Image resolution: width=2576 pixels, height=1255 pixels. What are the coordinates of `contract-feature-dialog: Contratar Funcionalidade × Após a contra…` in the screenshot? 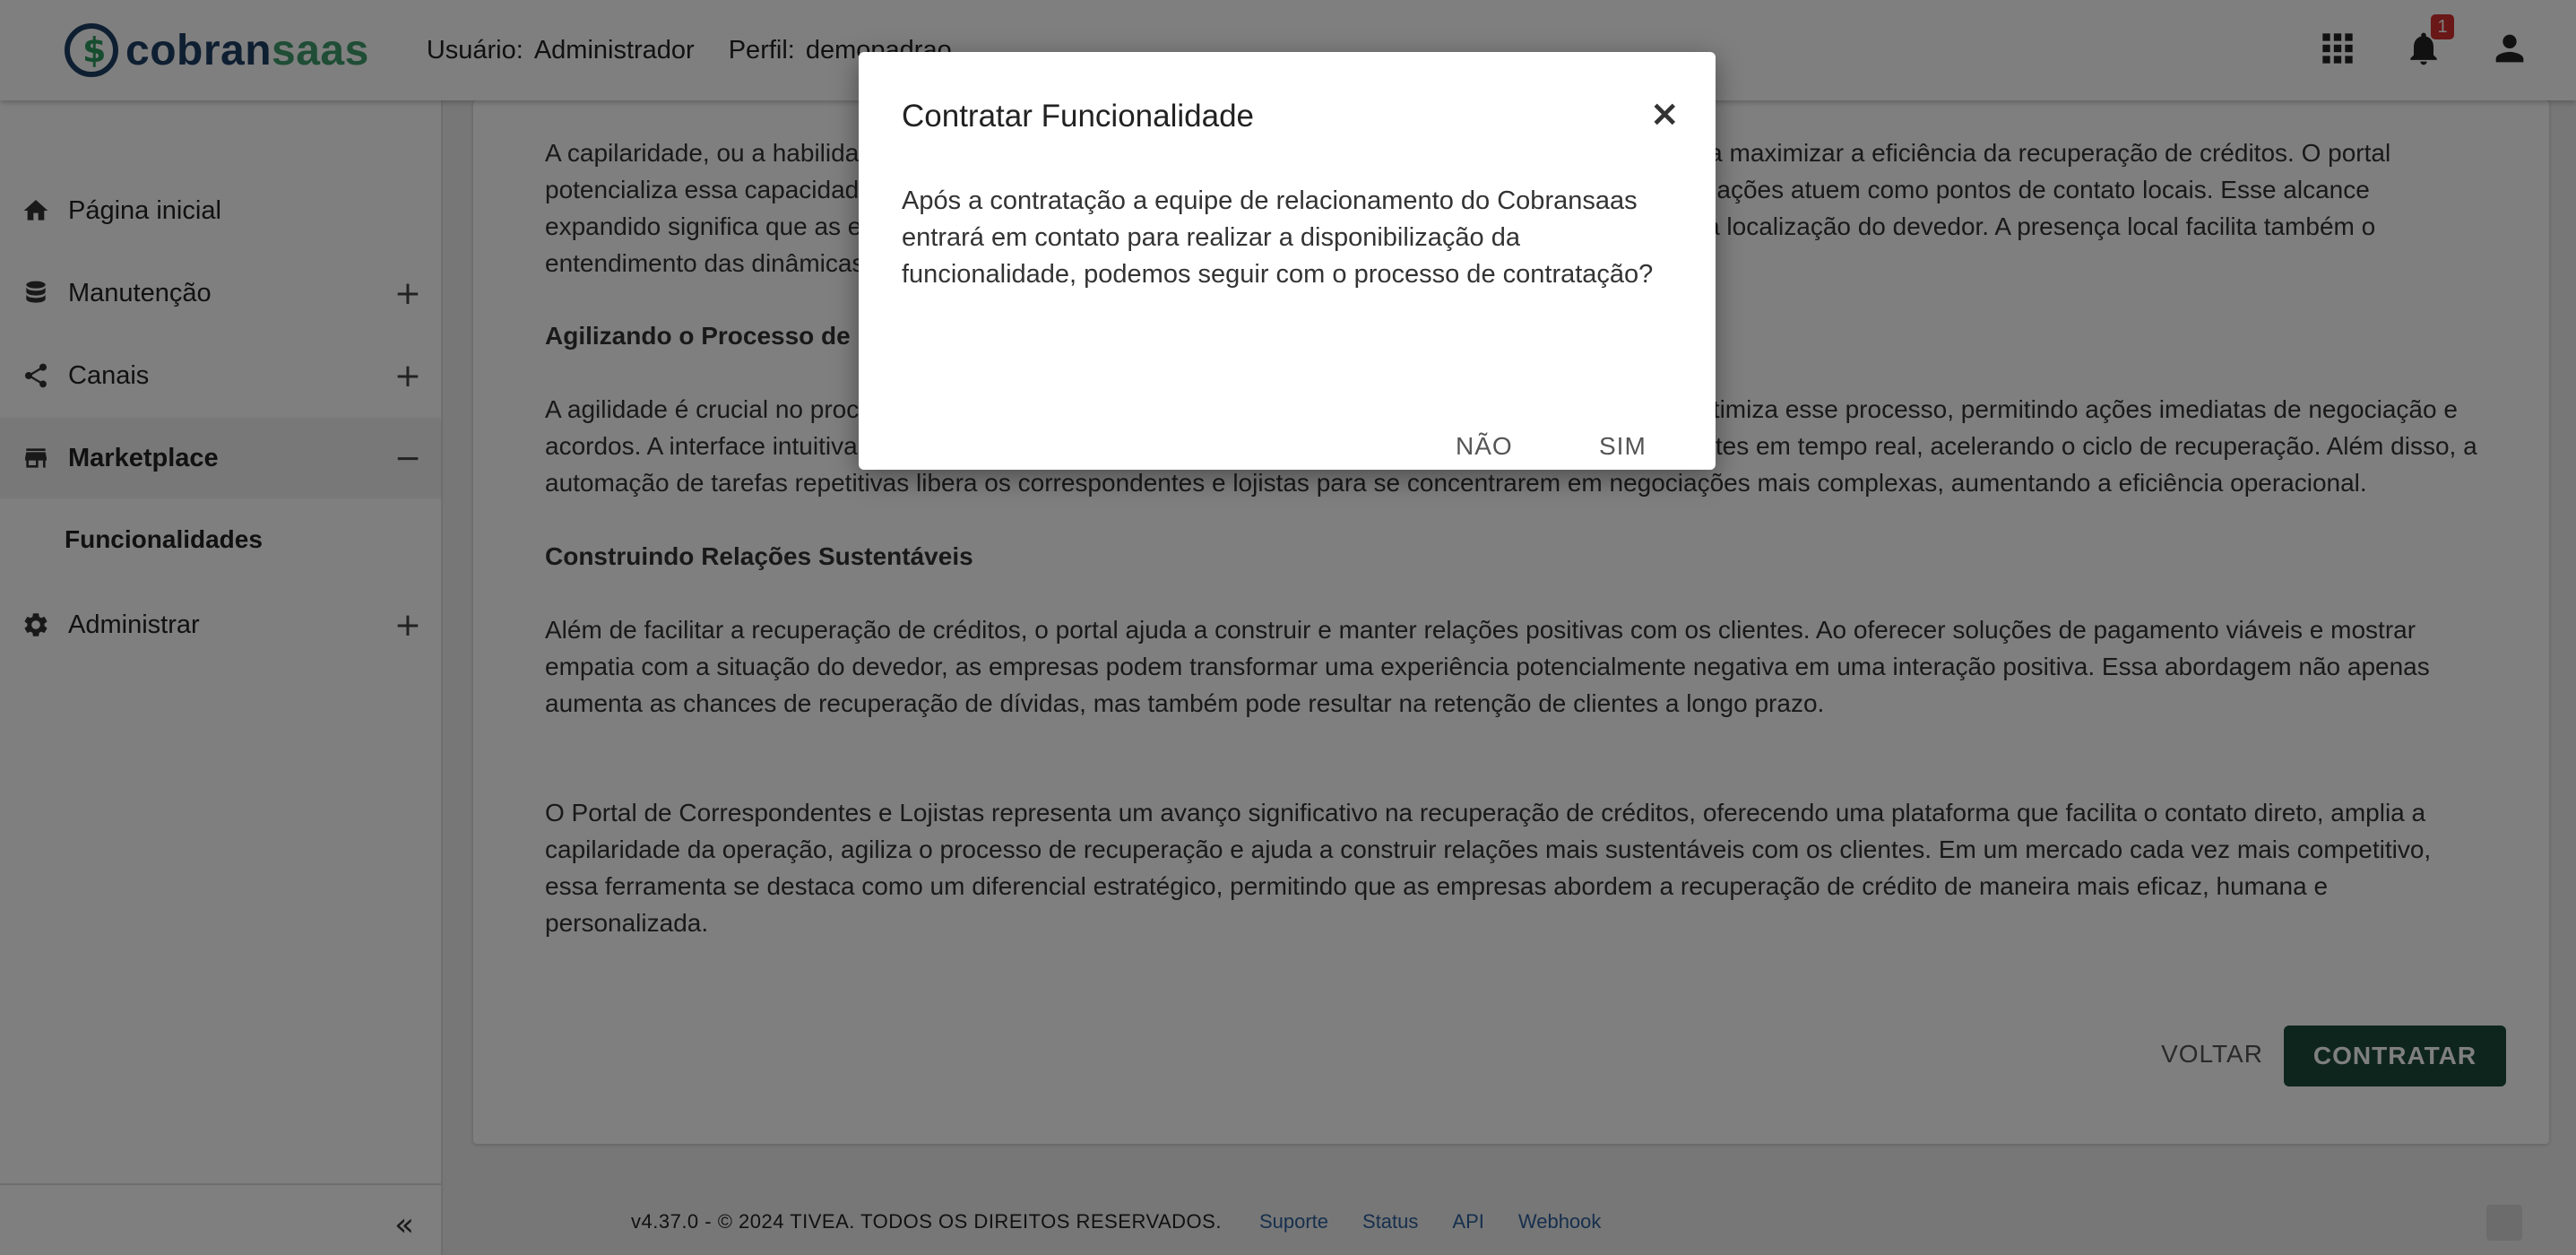 It's located at (1287, 261).